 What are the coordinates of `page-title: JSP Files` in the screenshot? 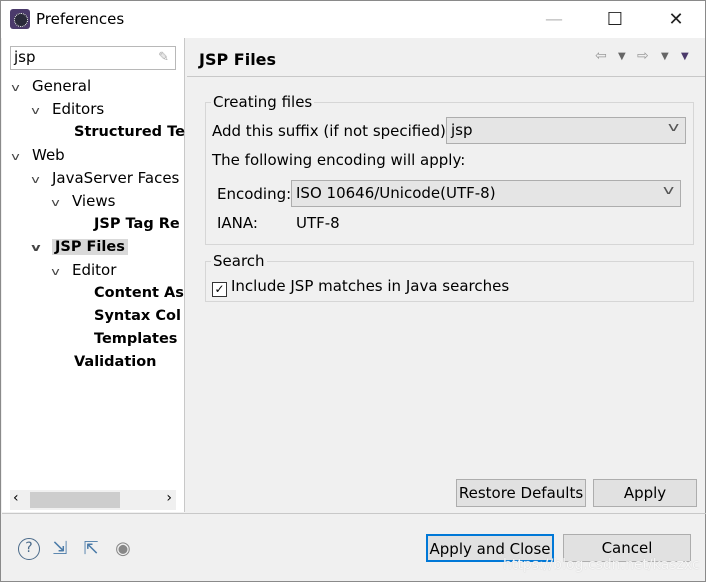 It's located at (238, 59).